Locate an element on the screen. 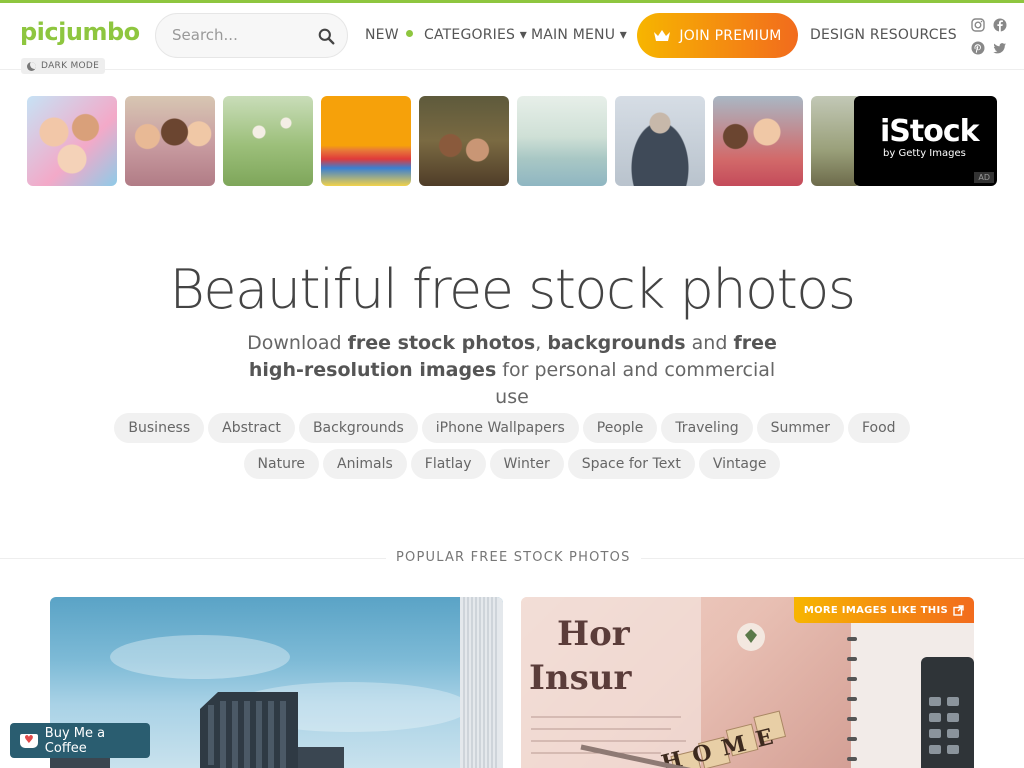  tag-winter: Winter is located at coordinates (526, 464).